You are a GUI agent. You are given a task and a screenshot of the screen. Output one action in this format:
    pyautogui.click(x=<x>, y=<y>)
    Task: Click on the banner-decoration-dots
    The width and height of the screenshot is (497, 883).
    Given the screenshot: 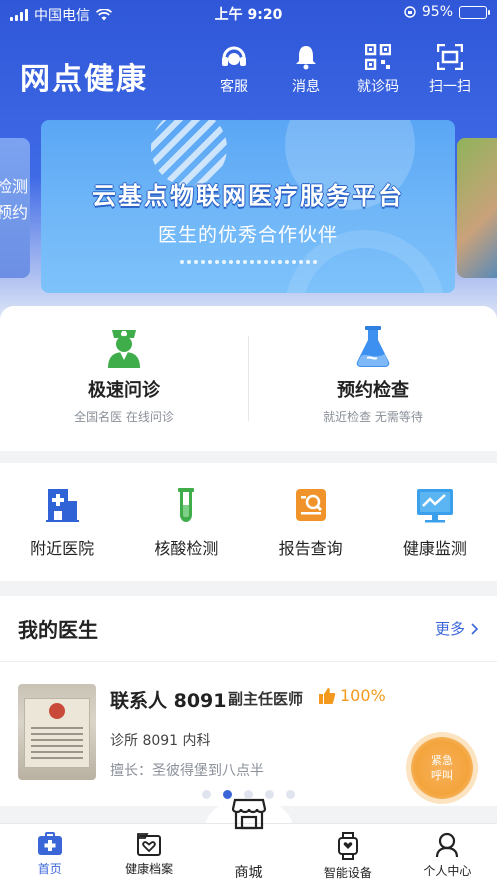 What is the action you would take?
    pyautogui.click(x=248, y=262)
    